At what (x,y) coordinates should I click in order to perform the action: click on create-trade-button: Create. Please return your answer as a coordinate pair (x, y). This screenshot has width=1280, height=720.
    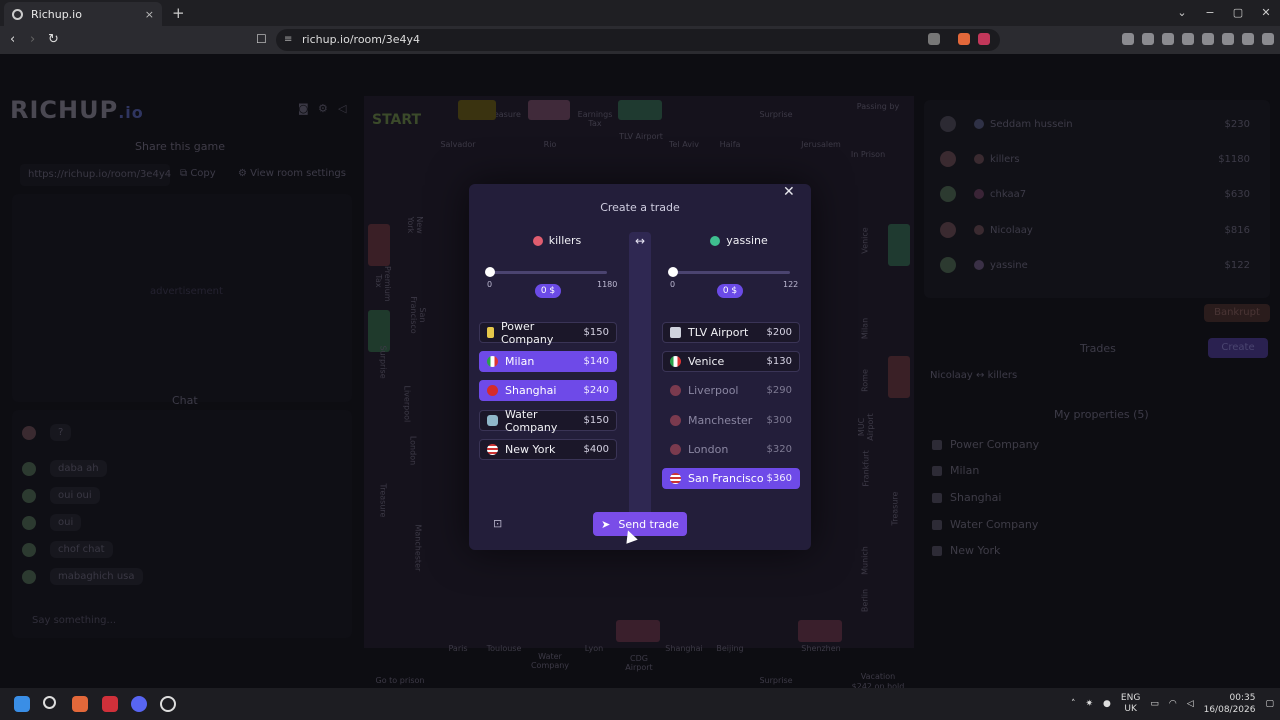
    Looking at the image, I should click on (1238, 348).